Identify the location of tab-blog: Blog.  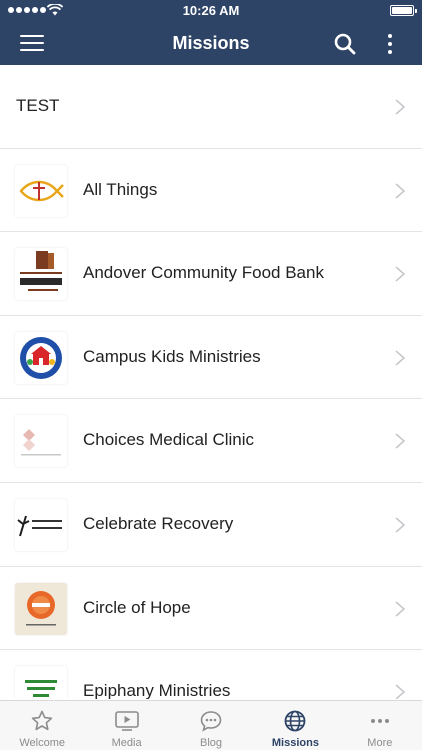
(211, 725).